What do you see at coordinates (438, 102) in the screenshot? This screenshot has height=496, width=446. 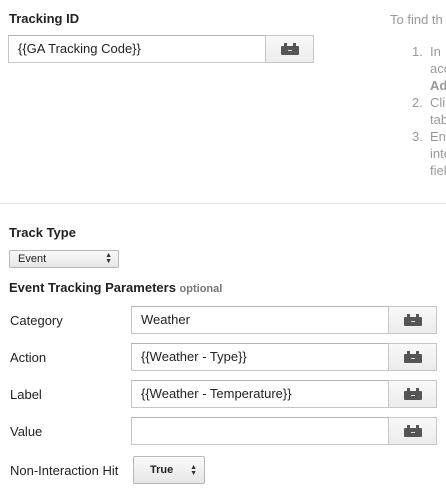 I see `help-step-line: Cli` at bounding box center [438, 102].